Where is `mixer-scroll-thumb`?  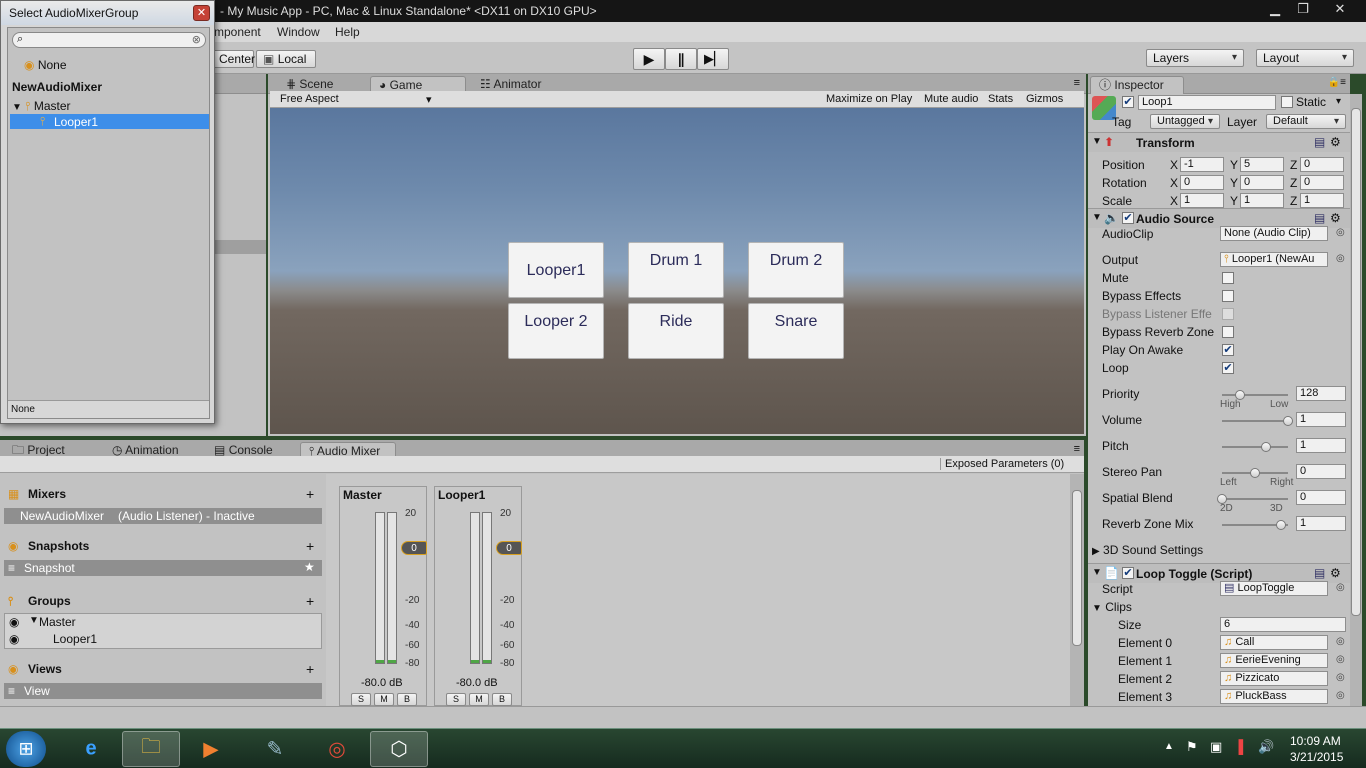 mixer-scroll-thumb is located at coordinates (1077, 568).